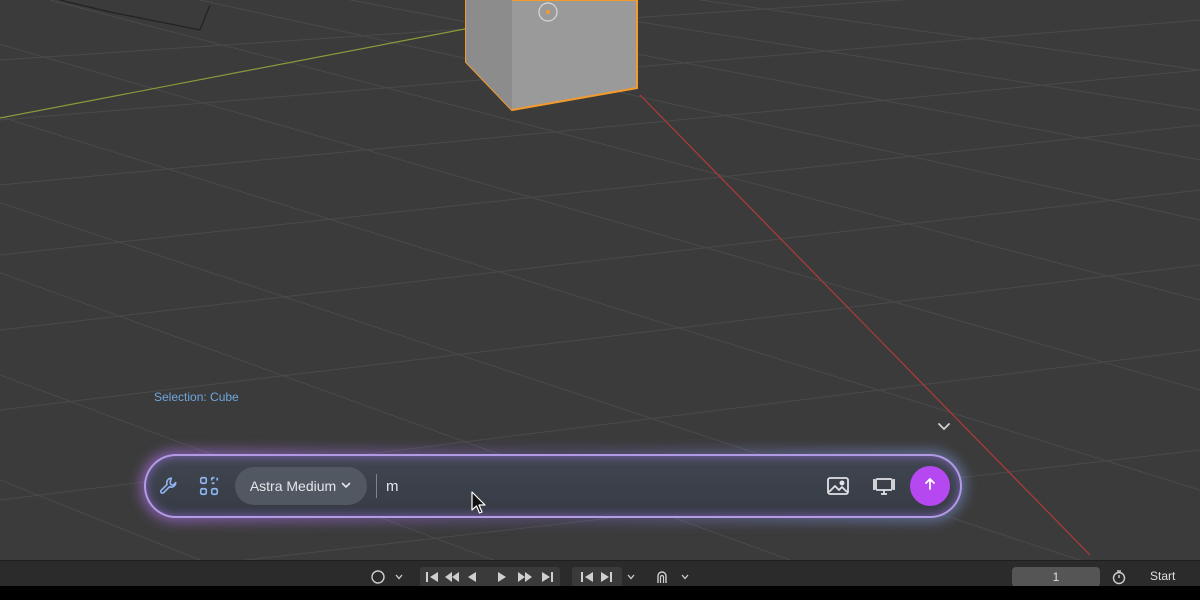  What do you see at coordinates (600, 593) in the screenshot?
I see `screen-bottom-edge` at bounding box center [600, 593].